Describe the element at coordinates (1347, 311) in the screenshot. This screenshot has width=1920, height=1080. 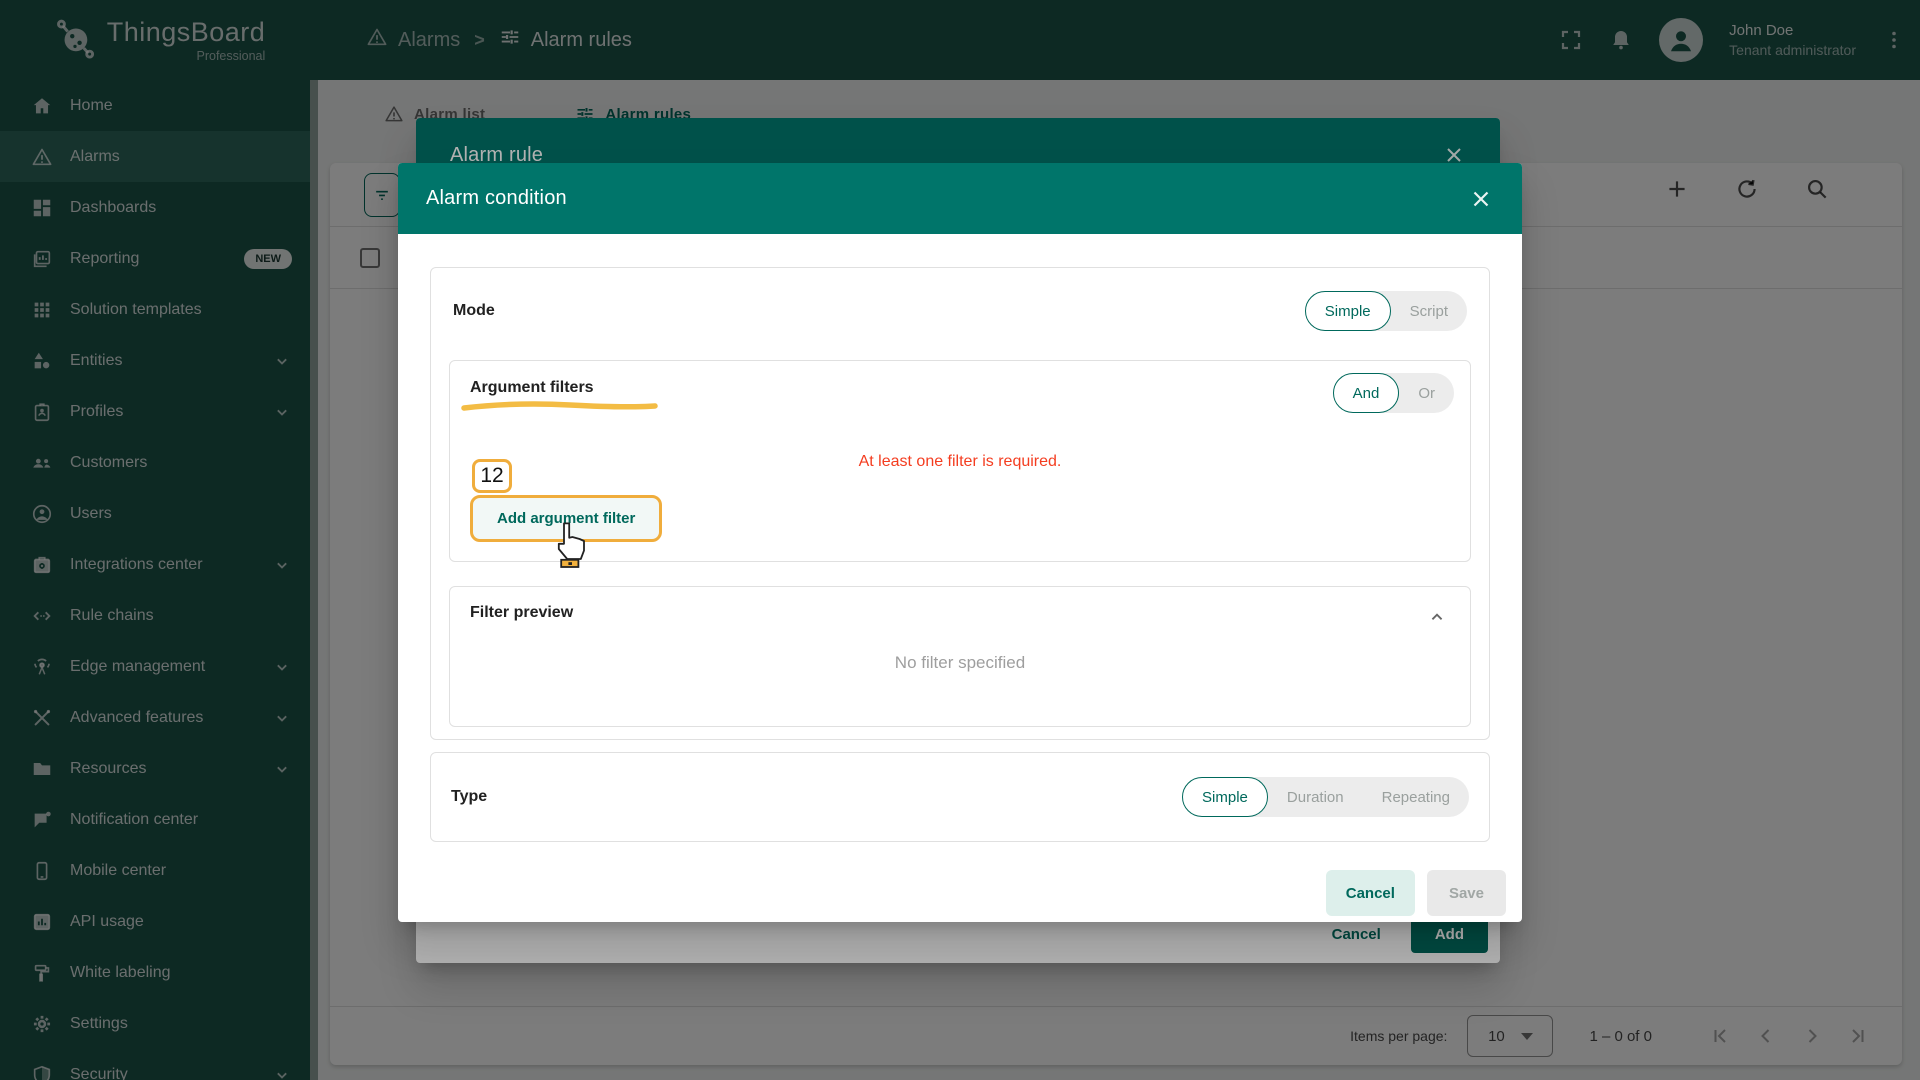
I see `mode-option-simple: Simple` at that location.